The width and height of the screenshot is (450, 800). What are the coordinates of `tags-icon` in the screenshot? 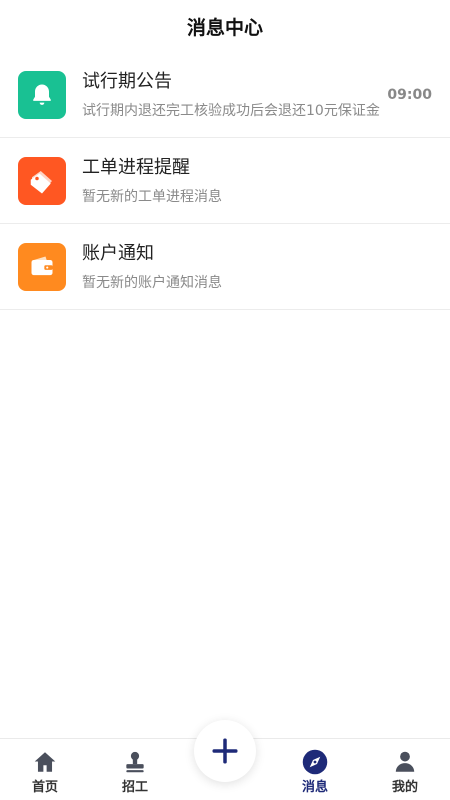 It's located at (42, 180).